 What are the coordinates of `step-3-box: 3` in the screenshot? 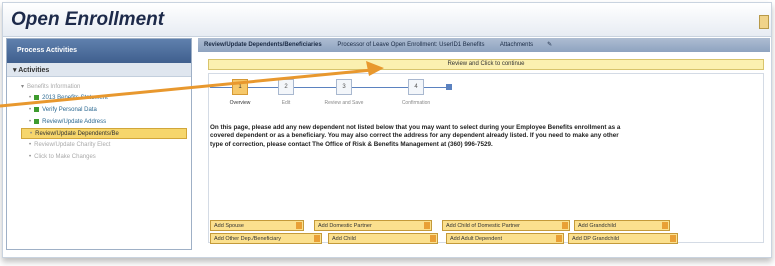 It's located at (344, 87).